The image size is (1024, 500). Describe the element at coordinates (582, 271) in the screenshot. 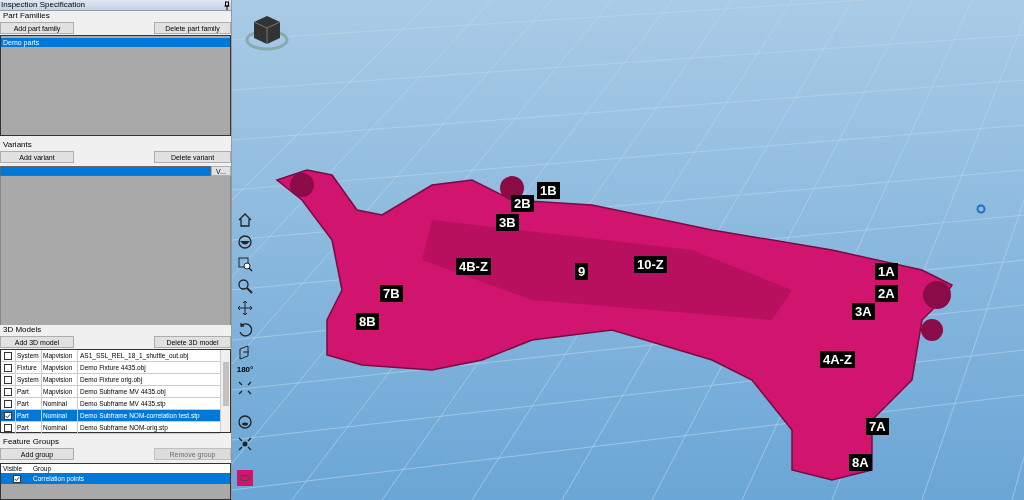

I see `feature-label: 9` at that location.